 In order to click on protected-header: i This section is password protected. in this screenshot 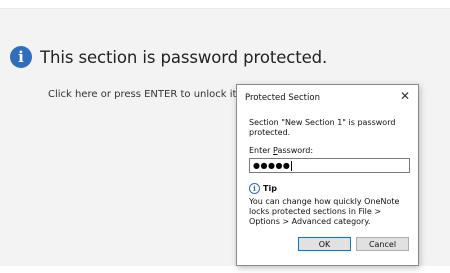, I will do `click(168, 57)`.